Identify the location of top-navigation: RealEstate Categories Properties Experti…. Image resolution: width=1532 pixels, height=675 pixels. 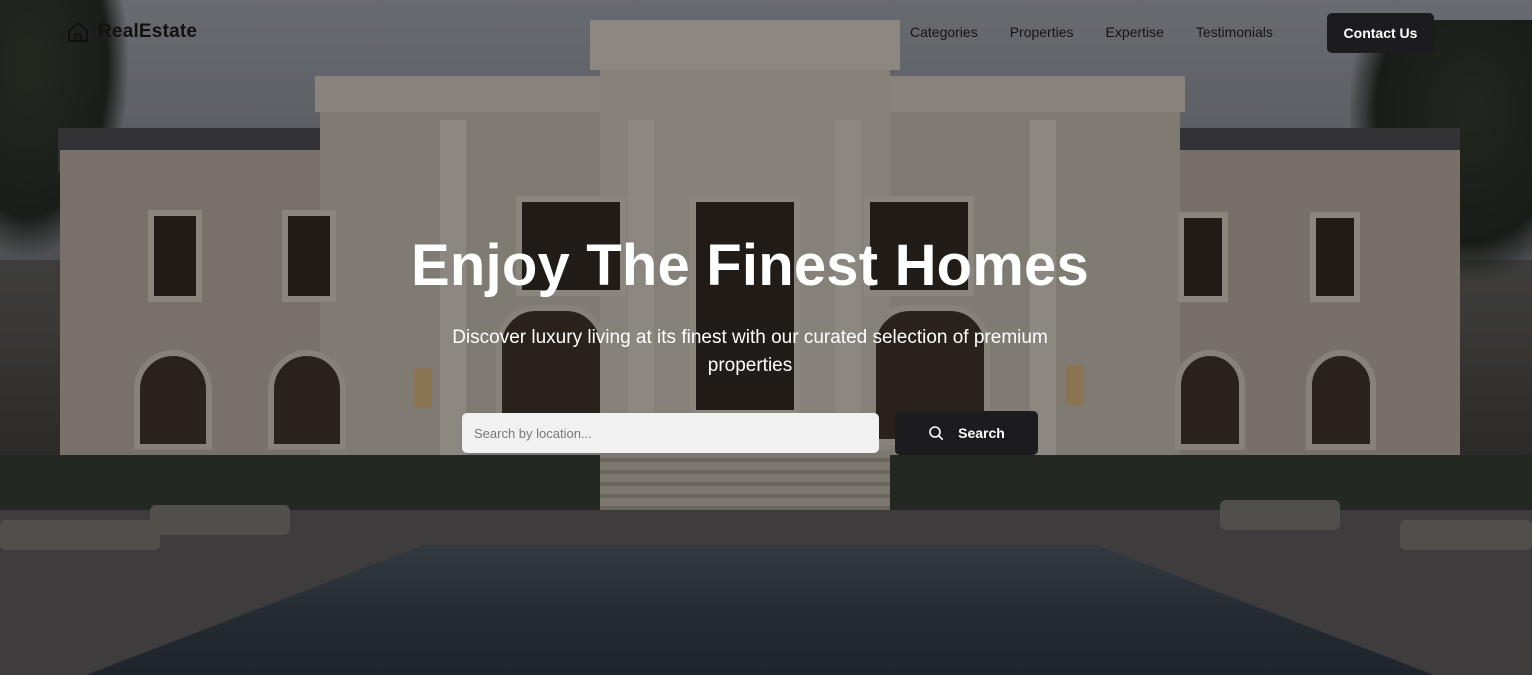
(766, 33).